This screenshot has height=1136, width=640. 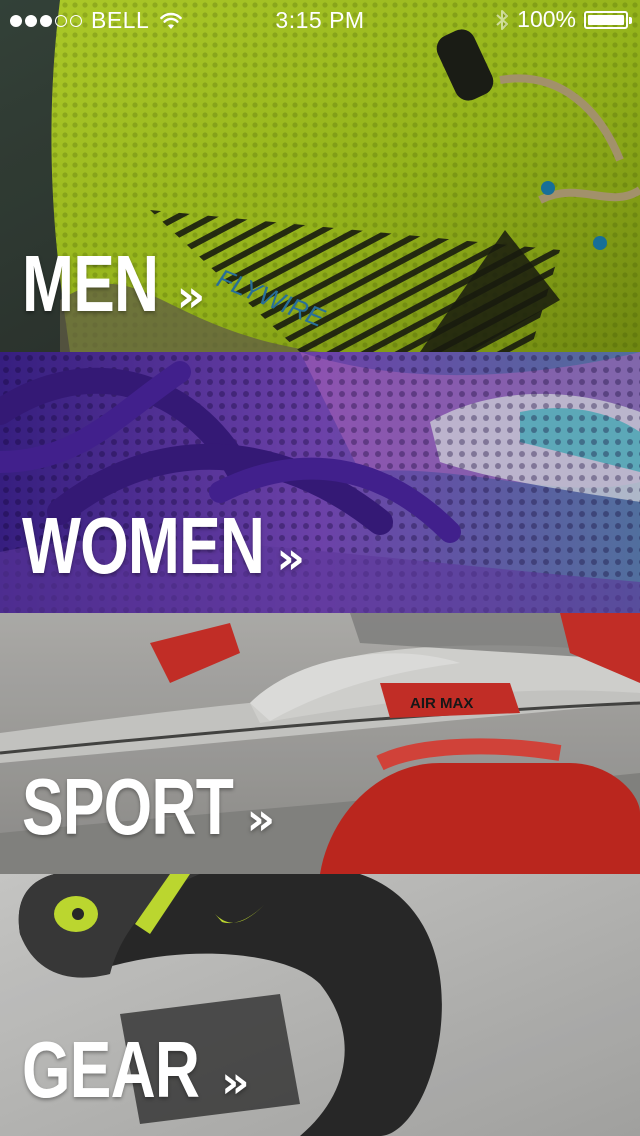 I want to click on battery-icon, so click(x=608, y=19).